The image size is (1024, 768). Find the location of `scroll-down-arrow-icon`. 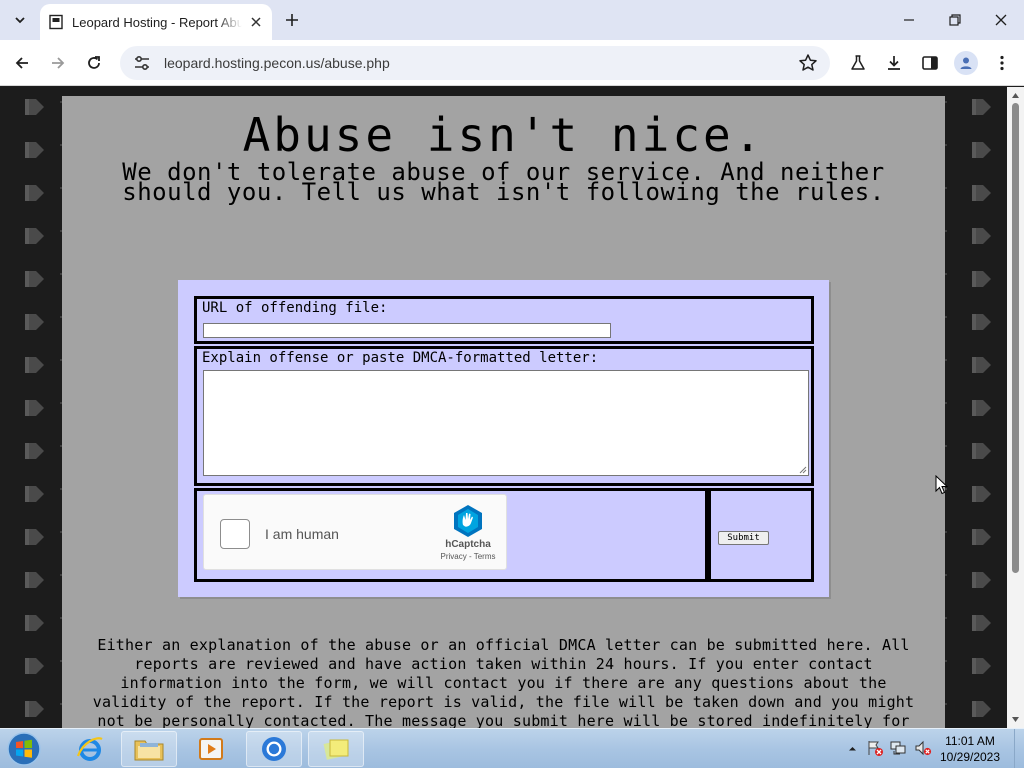

scroll-down-arrow-icon is located at coordinates (1015, 719).